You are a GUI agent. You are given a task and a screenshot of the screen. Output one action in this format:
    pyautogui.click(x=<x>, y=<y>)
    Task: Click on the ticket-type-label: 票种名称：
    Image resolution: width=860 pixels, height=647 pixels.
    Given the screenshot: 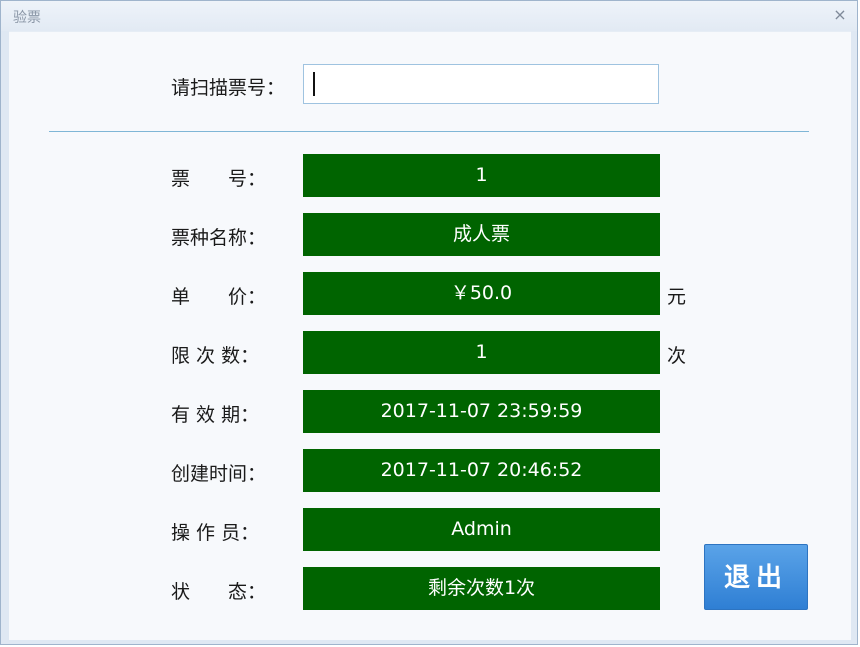 What is the action you would take?
    pyautogui.click(x=219, y=238)
    